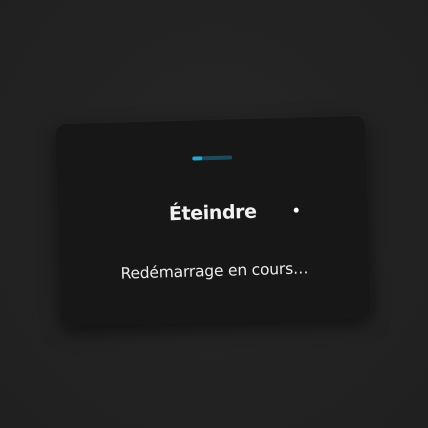 The width and height of the screenshot is (428, 428). I want to click on dialog-title: Éteindre, so click(212, 213).